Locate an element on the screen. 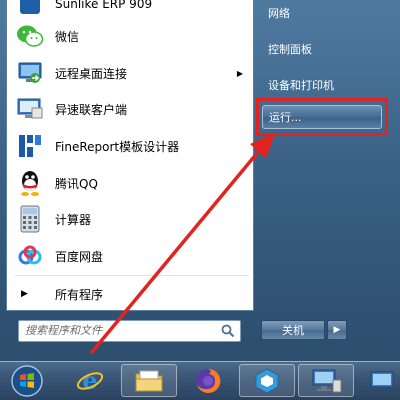 The height and width of the screenshot is (400, 400). shutdown-options-button: ▶ is located at coordinates (337, 330).